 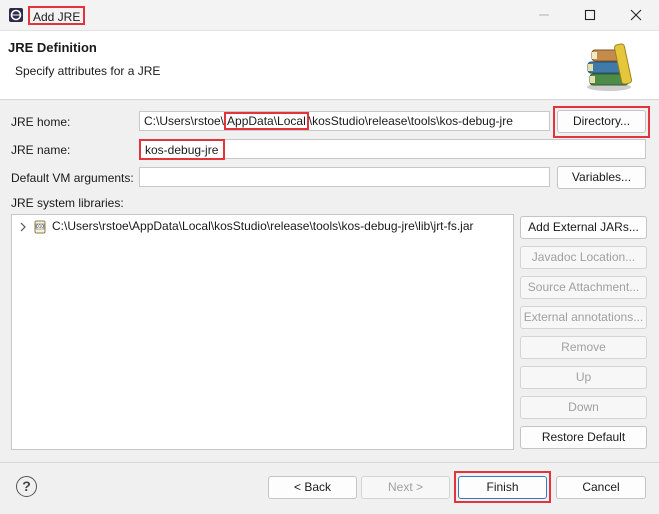 I want to click on minimize-button, so click(x=544, y=15).